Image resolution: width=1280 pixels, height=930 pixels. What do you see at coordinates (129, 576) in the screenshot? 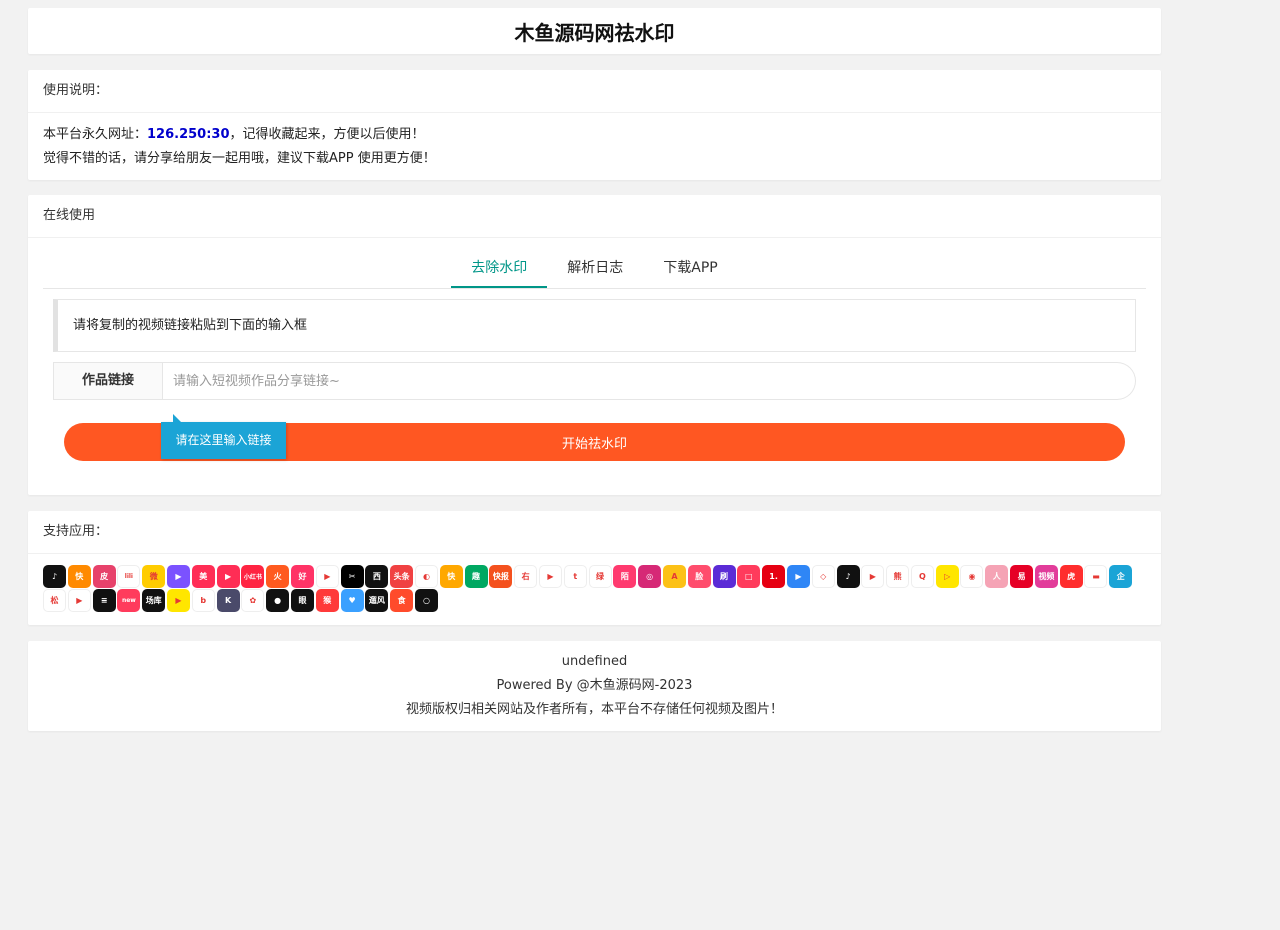
I see `lishipin-icon: lili` at bounding box center [129, 576].